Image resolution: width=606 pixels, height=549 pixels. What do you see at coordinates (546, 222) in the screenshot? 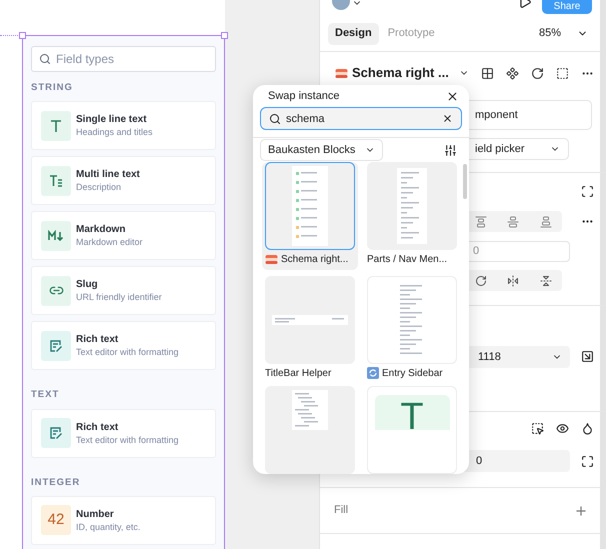
I see `align-bottom-icon` at bounding box center [546, 222].